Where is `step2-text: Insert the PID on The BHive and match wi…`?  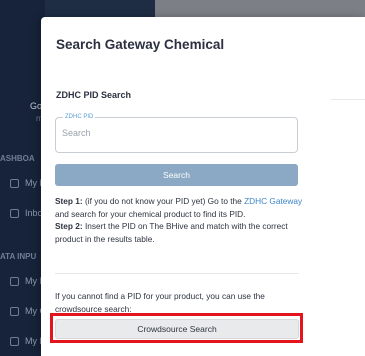 step2-text: Insert the PID on The BHive and match wi… is located at coordinates (171, 232).